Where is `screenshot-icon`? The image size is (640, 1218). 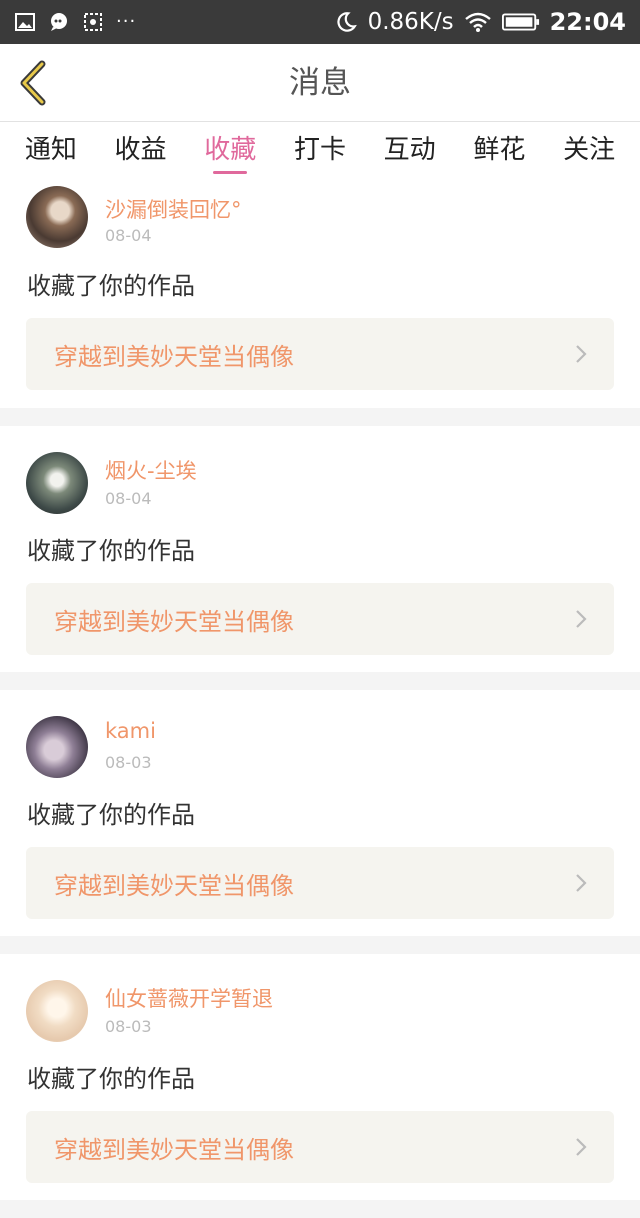 screenshot-icon is located at coordinates (93, 22).